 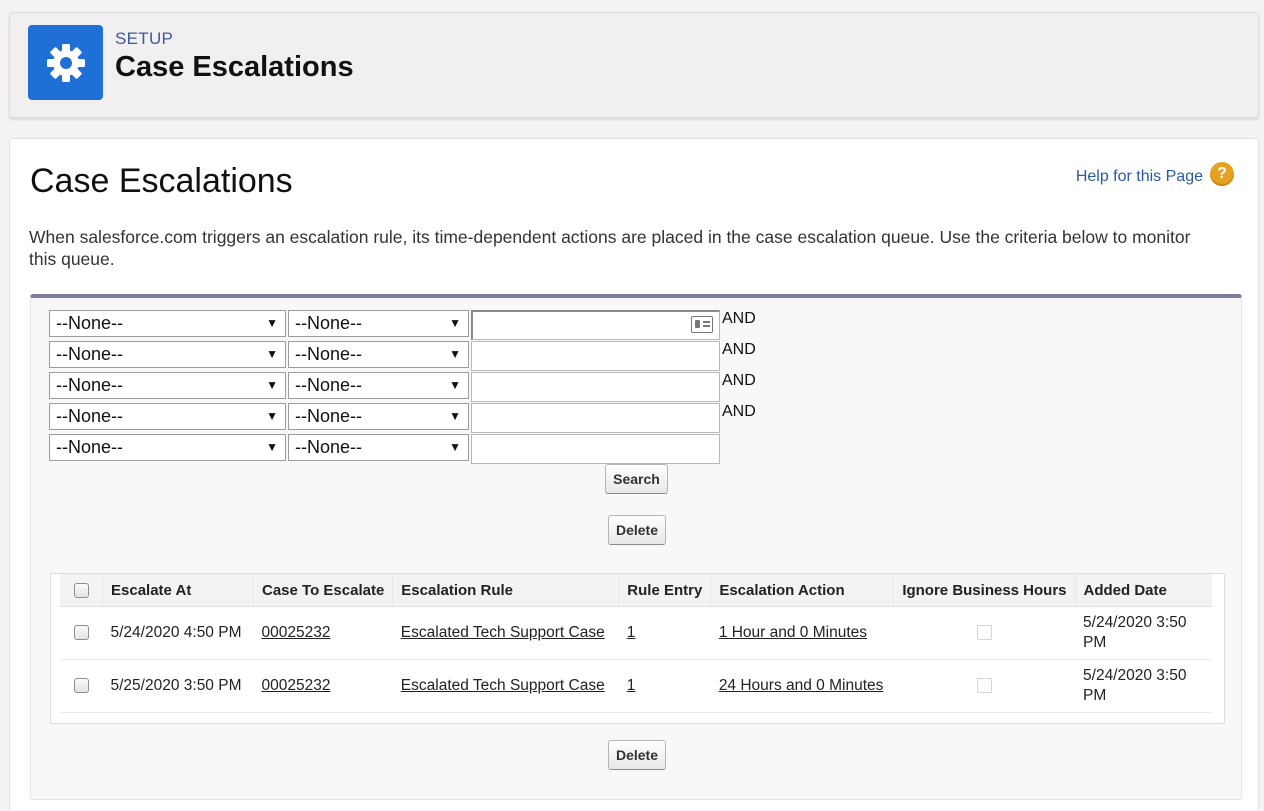 I want to click on escalation-action-link: 24 Hours and 0 Minutes, so click(x=801, y=685).